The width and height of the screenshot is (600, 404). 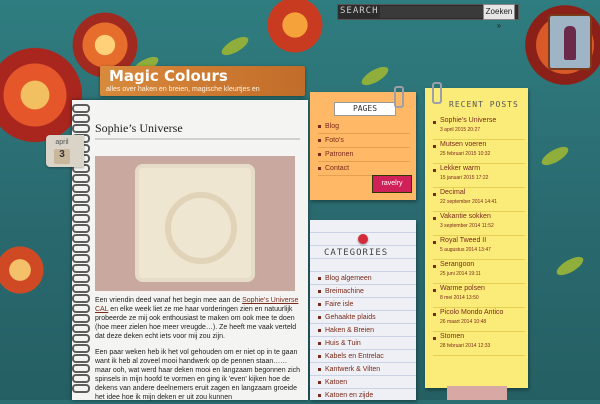 I want to click on recent-post-item: Decimal 22 september 2014 14:41, so click(x=479, y=200).